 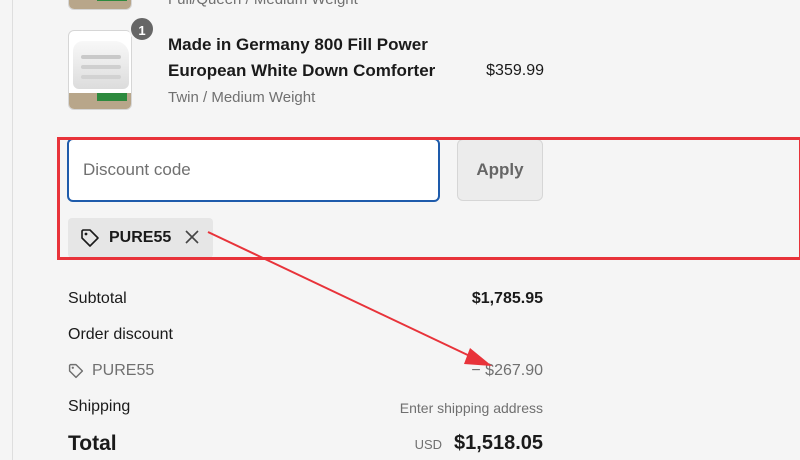 I want to click on order-discount-row: Order discount, so click(x=305, y=337).